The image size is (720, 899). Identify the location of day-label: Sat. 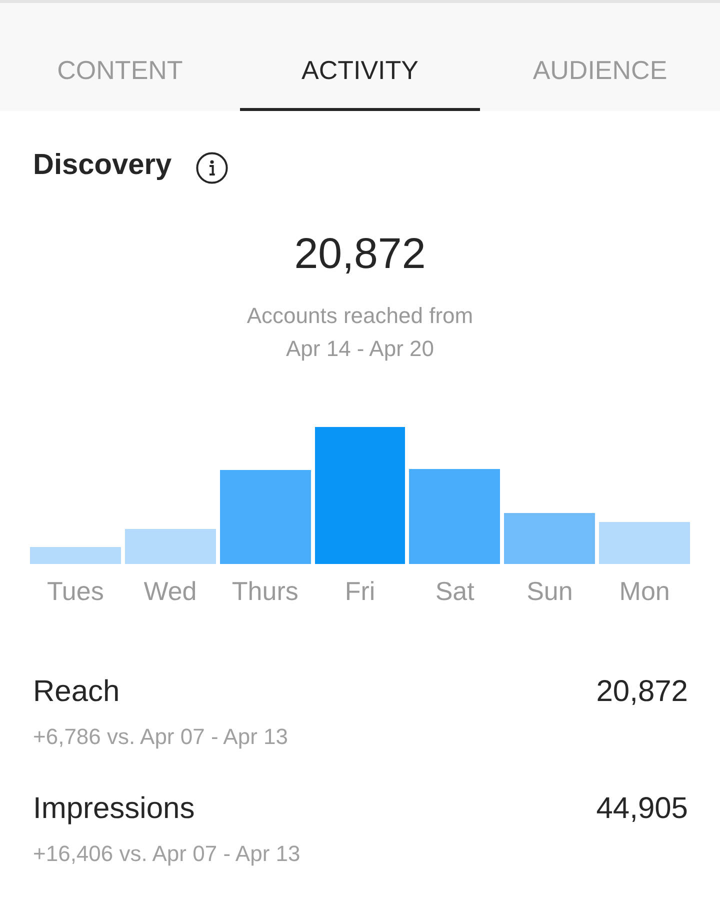
(454, 591).